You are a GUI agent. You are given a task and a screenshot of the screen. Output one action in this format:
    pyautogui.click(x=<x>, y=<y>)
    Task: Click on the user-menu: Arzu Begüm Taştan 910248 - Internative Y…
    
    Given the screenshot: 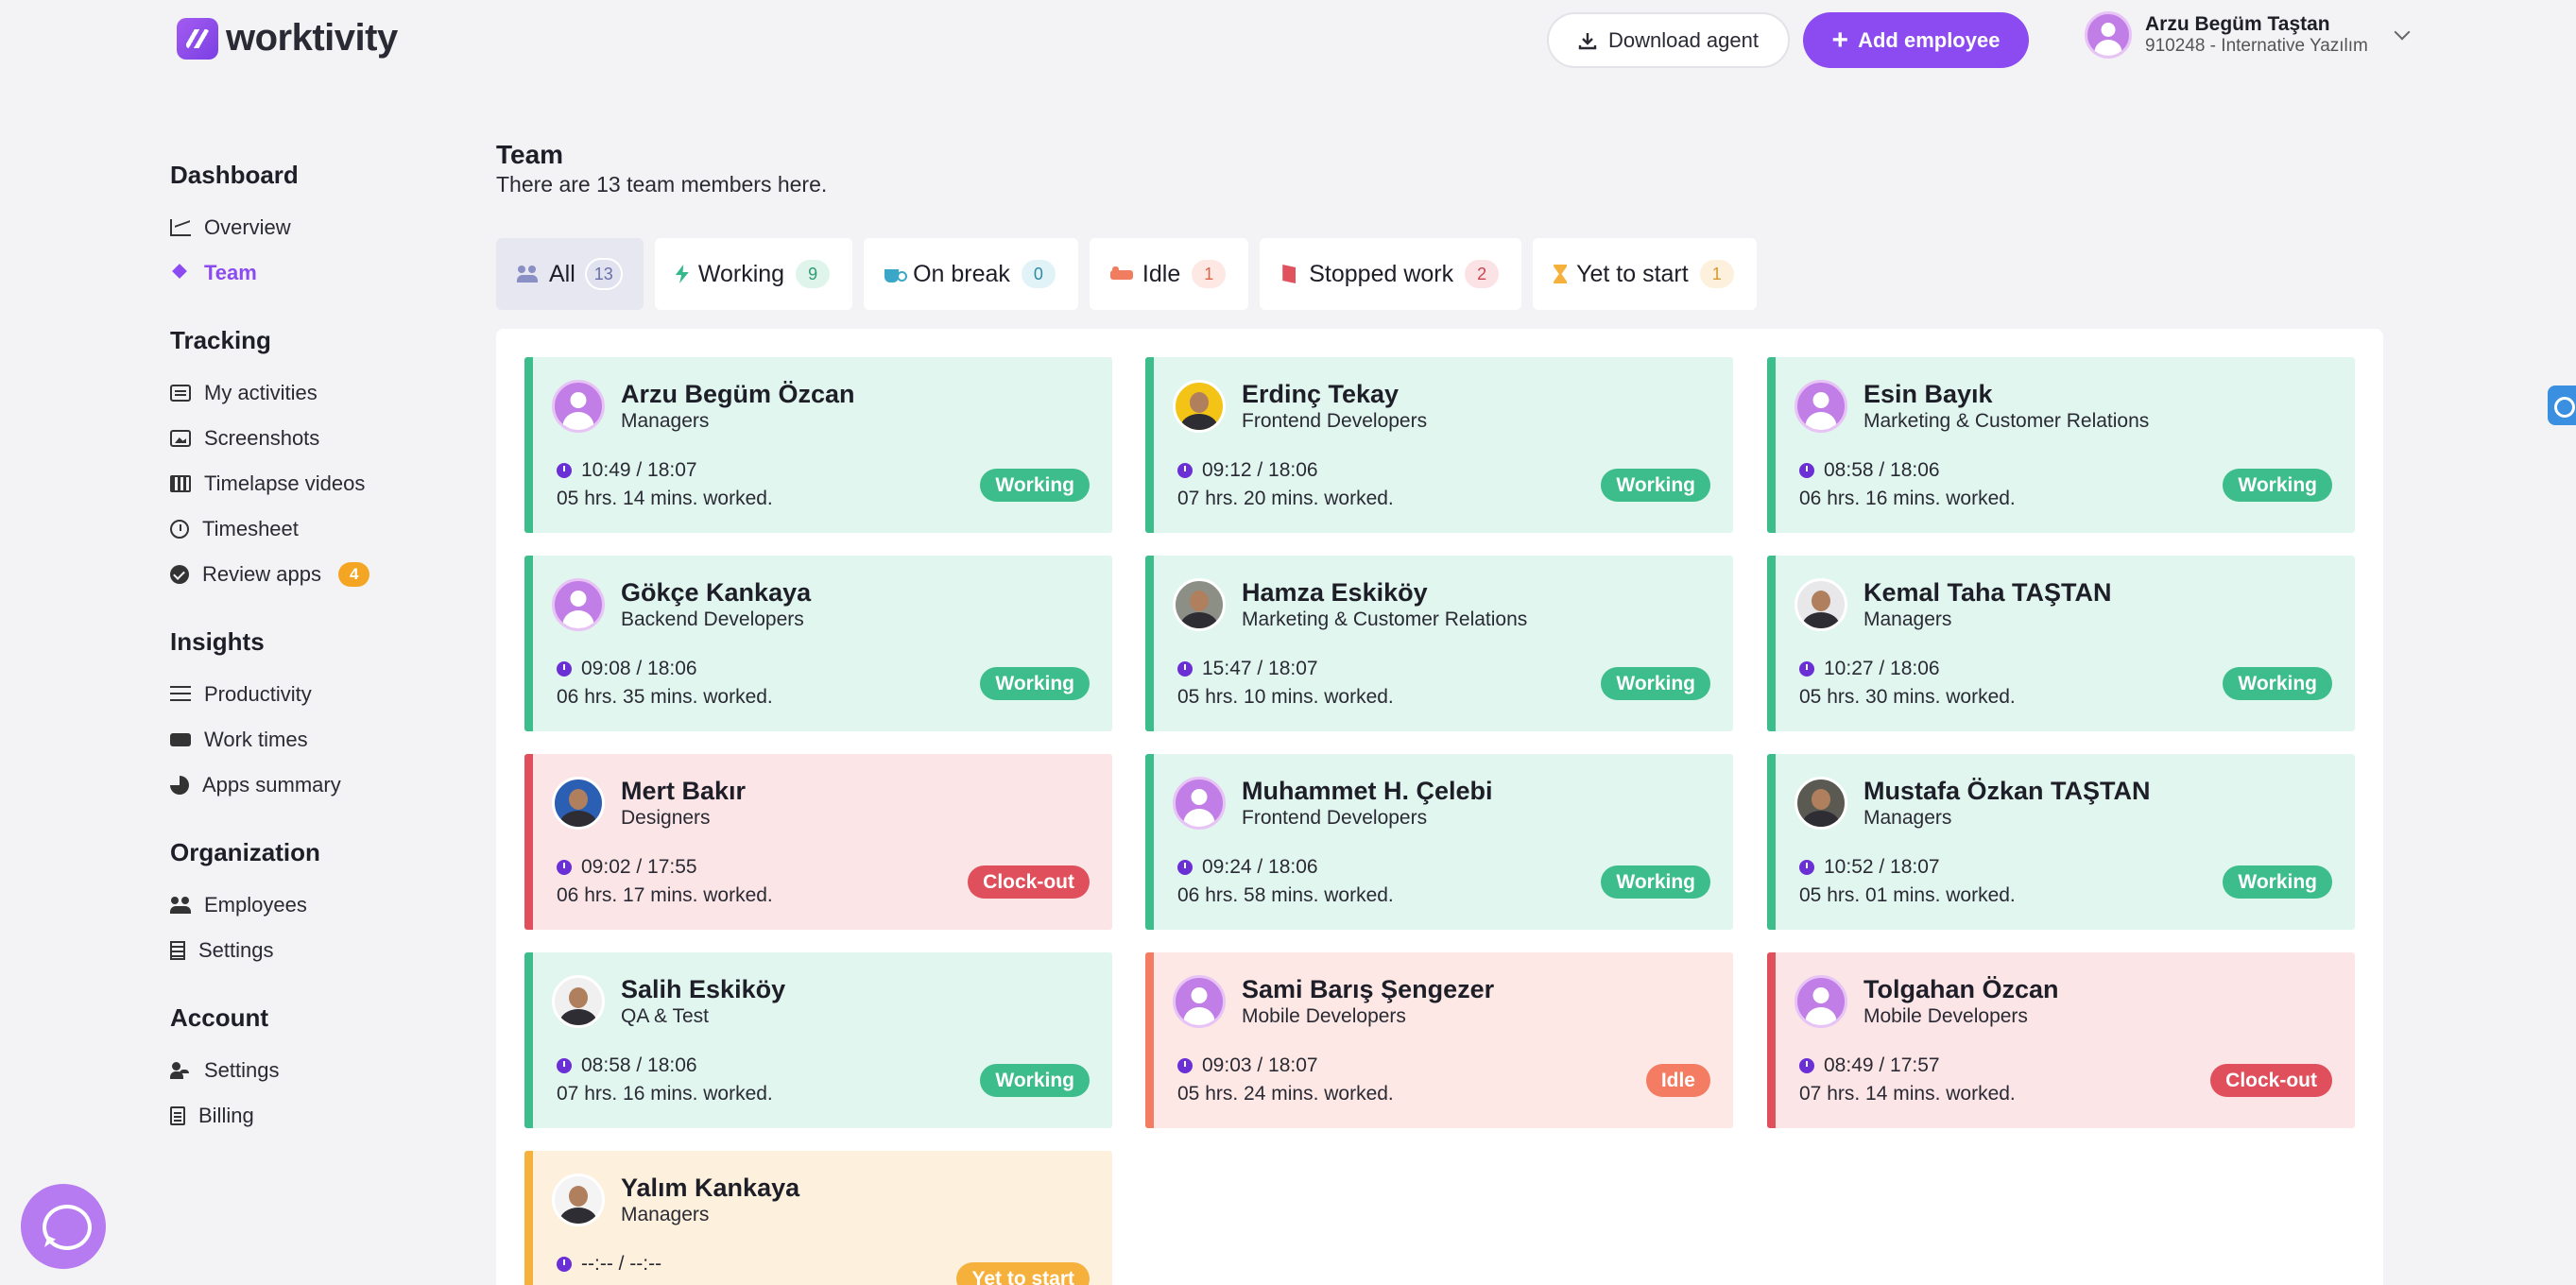 What is the action you would take?
    pyautogui.click(x=2248, y=35)
    